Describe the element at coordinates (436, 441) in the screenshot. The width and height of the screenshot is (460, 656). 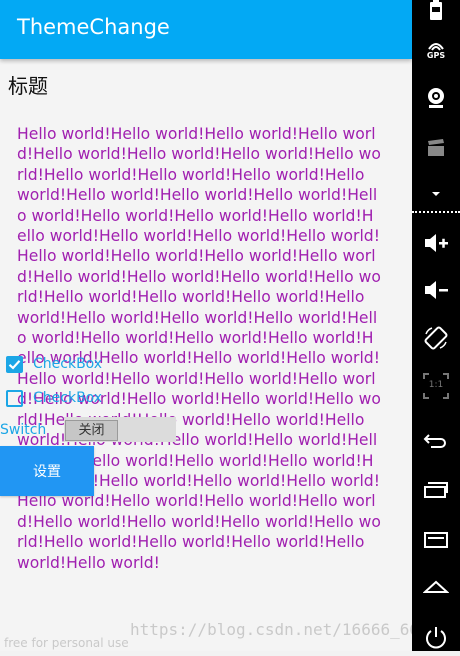
I see `back-icon` at that location.